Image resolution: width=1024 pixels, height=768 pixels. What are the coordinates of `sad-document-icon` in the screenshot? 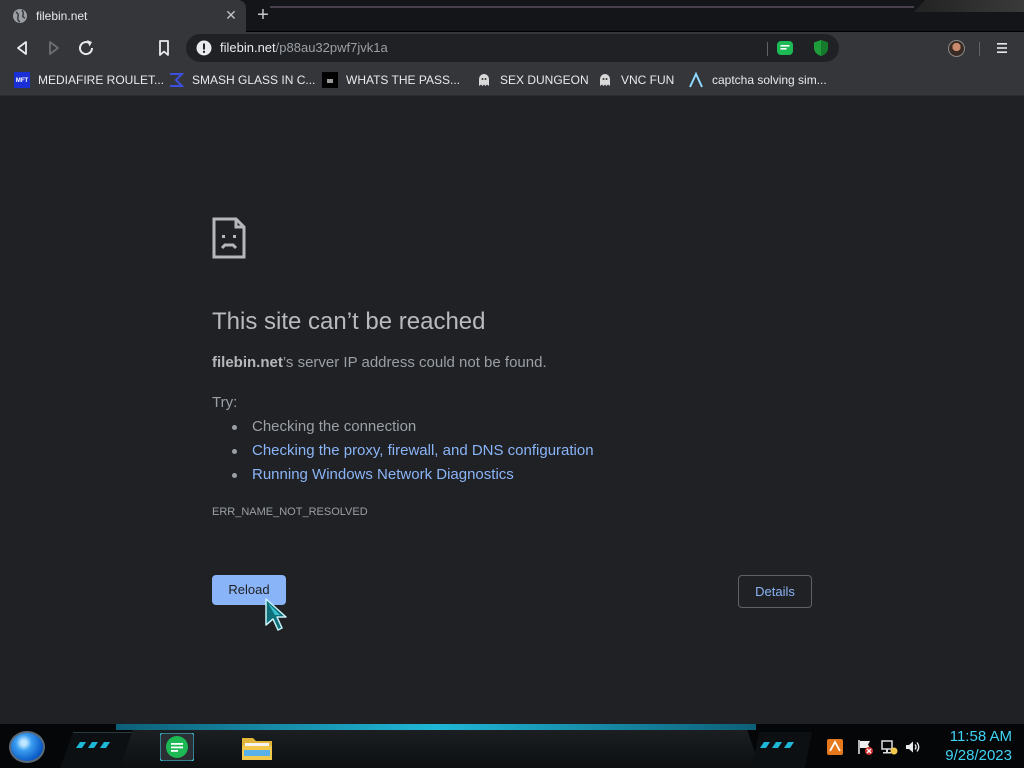 It's located at (229, 238).